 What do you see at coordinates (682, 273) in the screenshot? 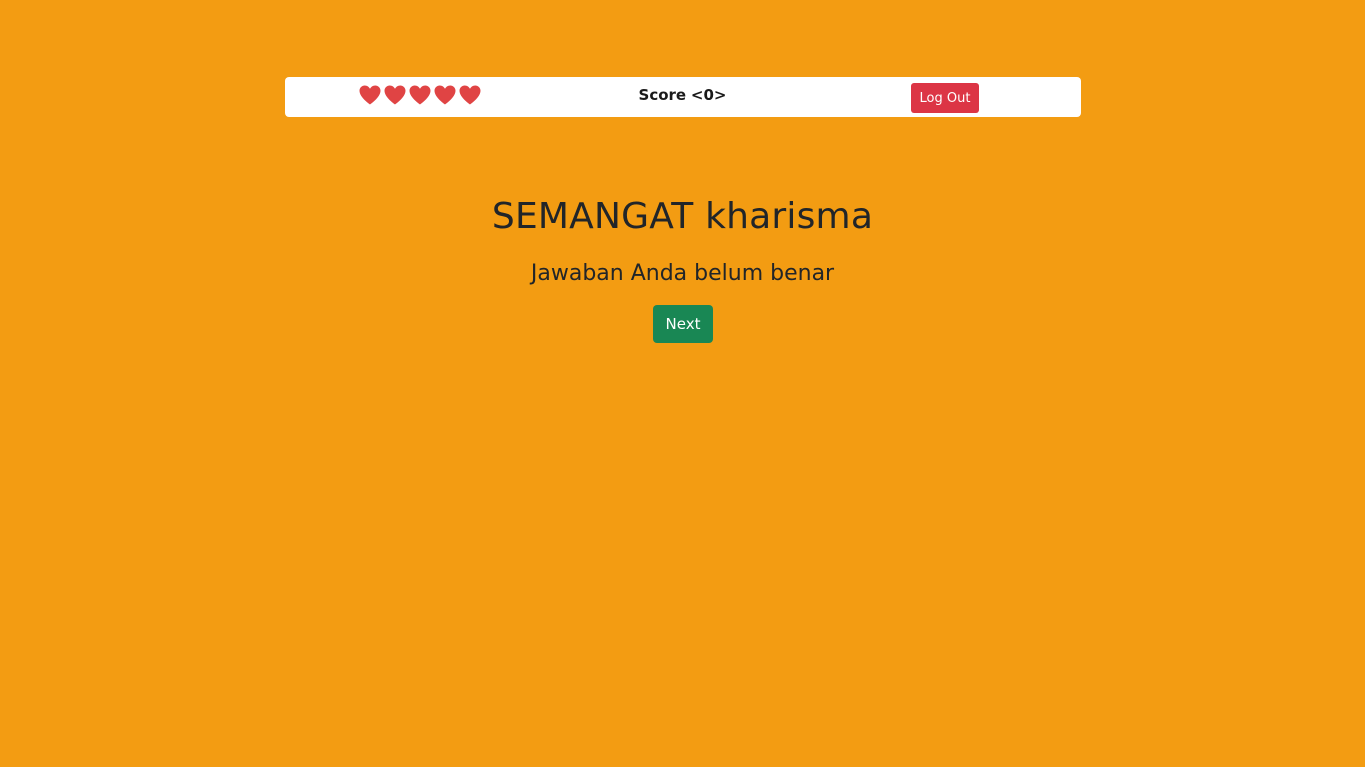
I see `result-message: Jawaban Anda belum benar` at bounding box center [682, 273].